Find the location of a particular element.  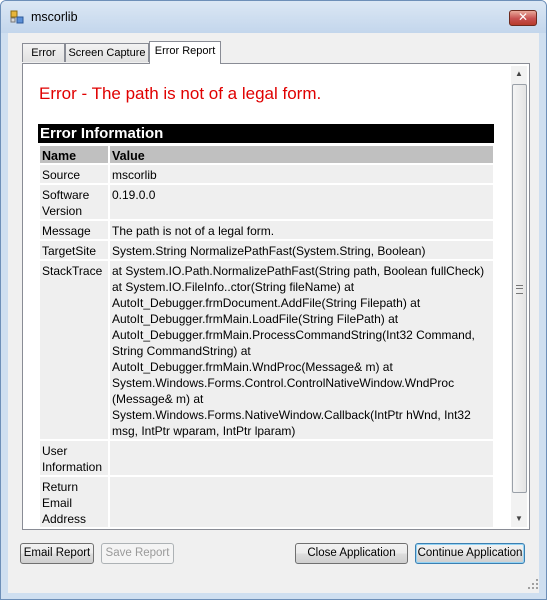

row-value-message: The path is not of a legal form. is located at coordinates (301, 230).